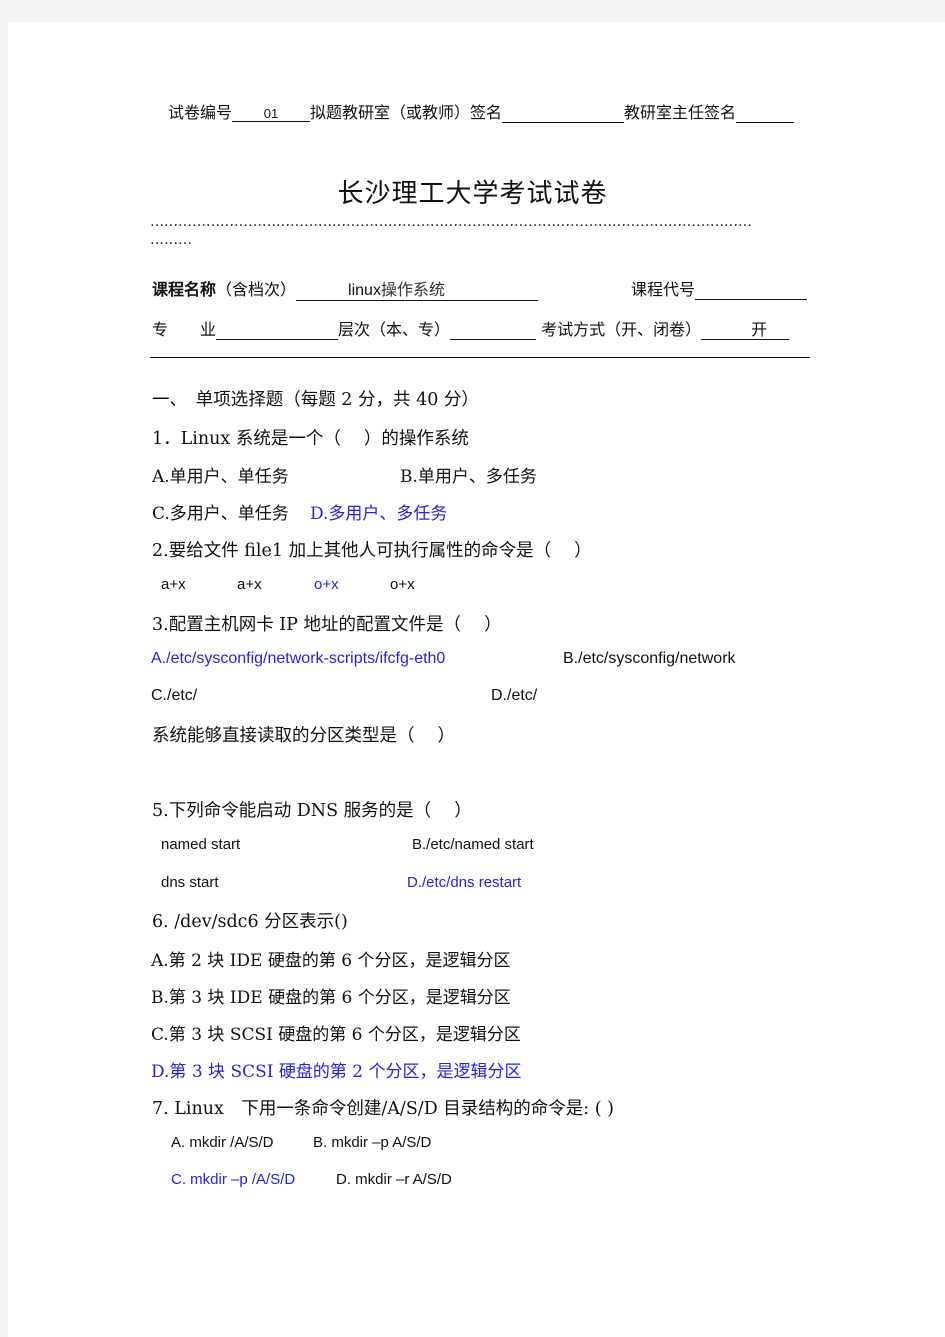 This screenshot has height=1337, width=945. Describe the element at coordinates (406, 112) in the screenshot. I see `setter-signature-label: 拟题教研室（或教师）签名` at that location.